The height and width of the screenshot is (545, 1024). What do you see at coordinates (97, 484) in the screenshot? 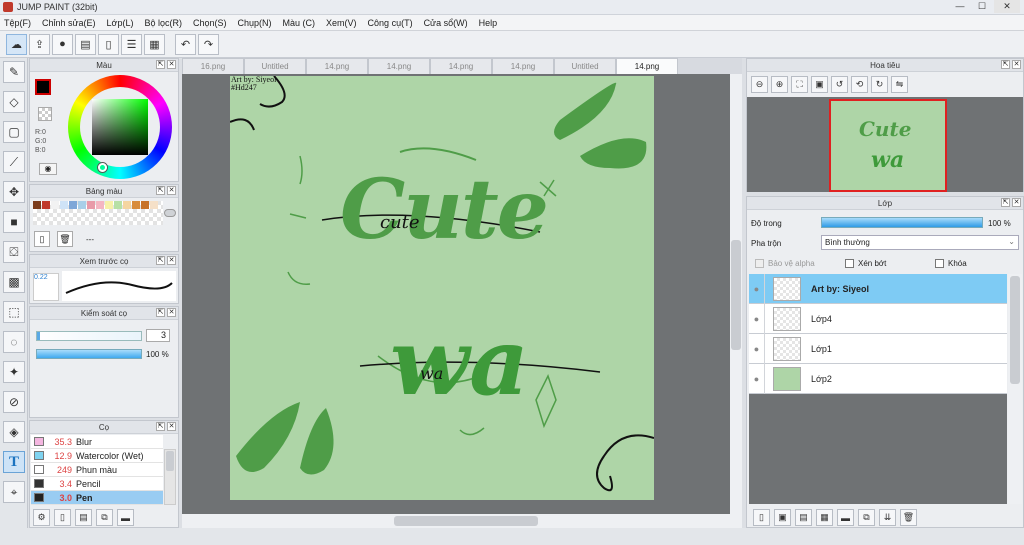
I see `brush-item: 3.4 Pencil` at bounding box center [97, 484].